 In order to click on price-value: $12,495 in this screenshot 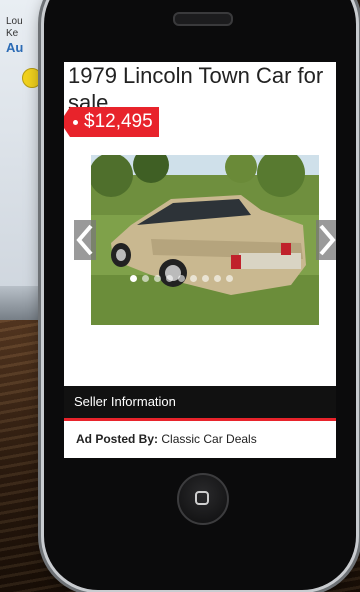, I will do `click(118, 121)`.